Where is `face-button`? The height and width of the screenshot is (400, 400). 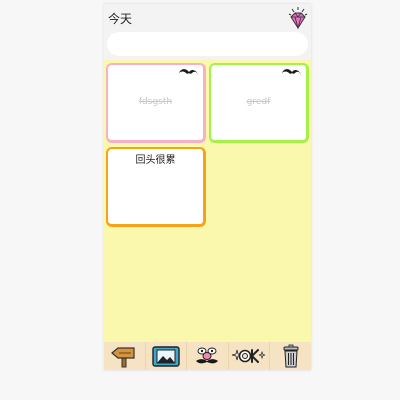
face-button is located at coordinates (208, 356).